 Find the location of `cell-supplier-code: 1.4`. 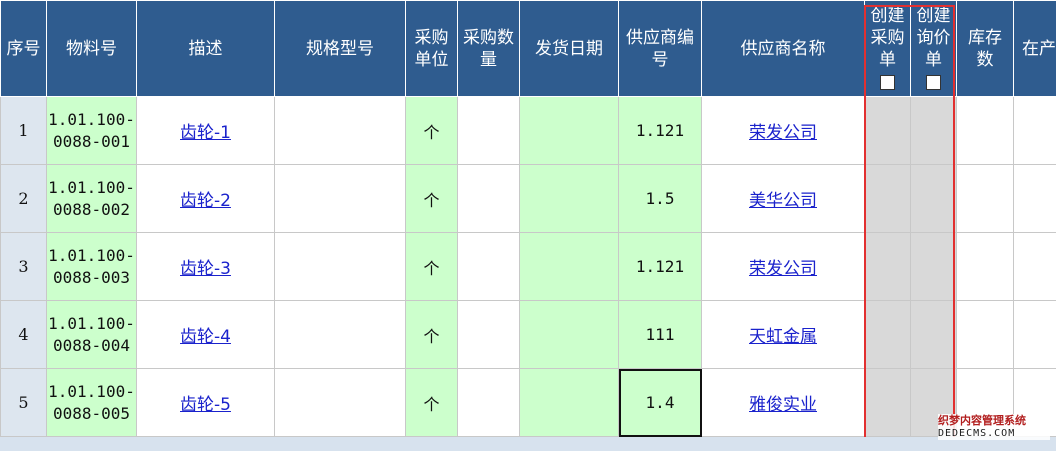

cell-supplier-code: 1.4 is located at coordinates (660, 402).